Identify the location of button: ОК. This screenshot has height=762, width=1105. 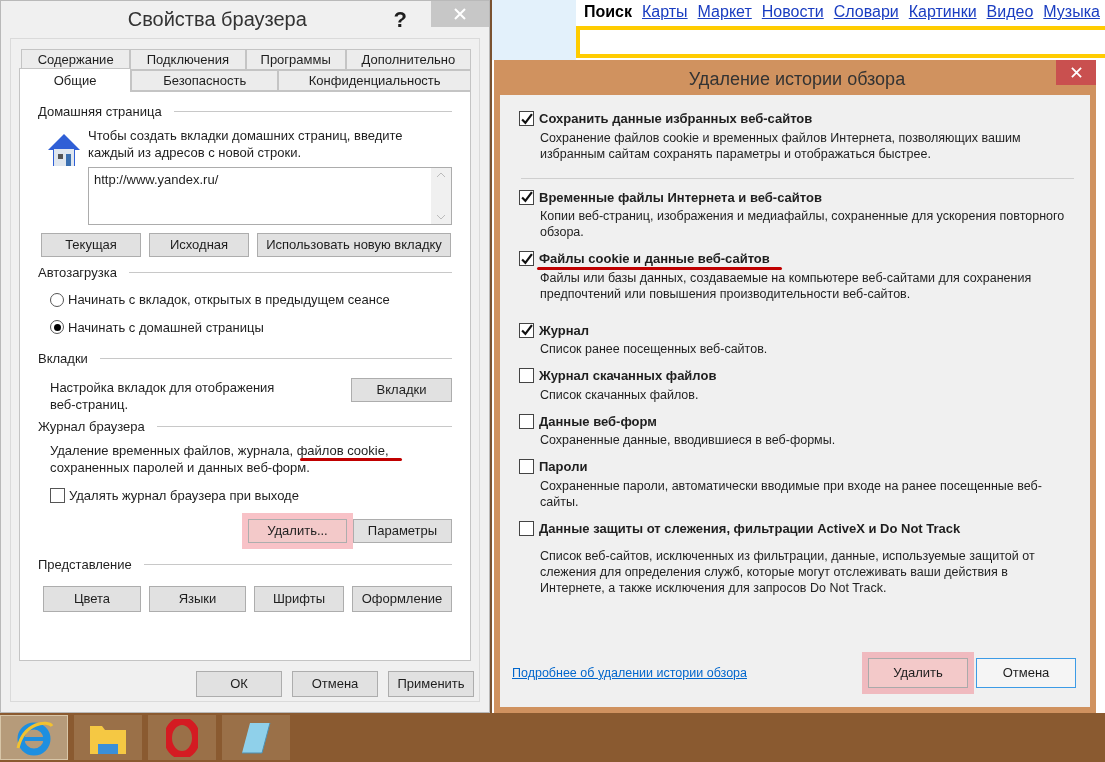
(239, 684).